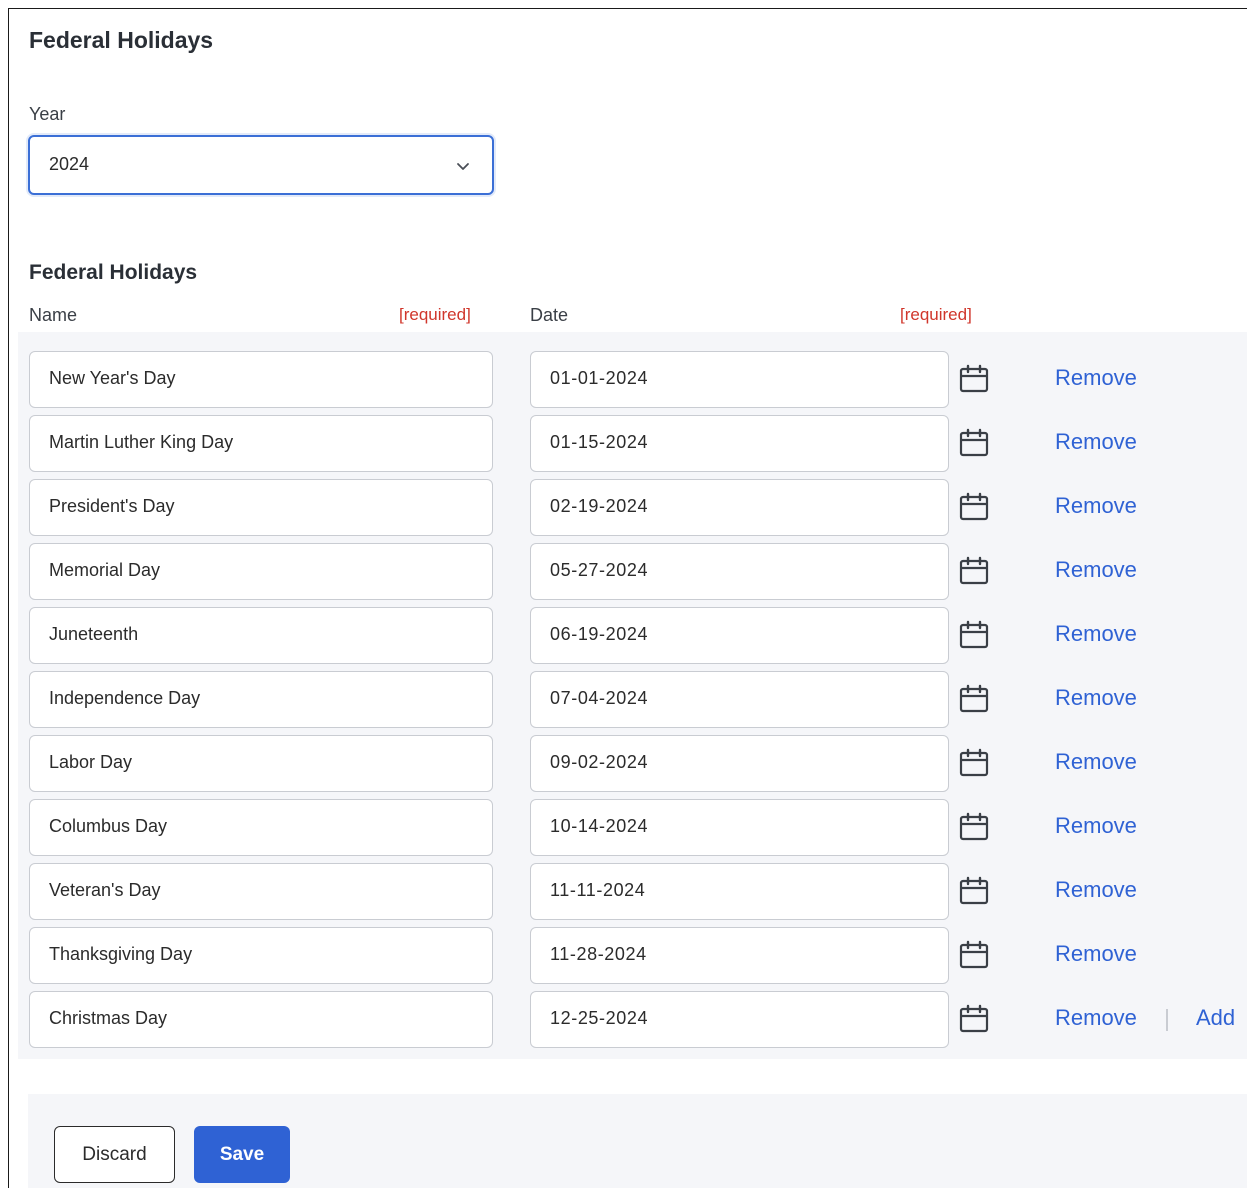 This screenshot has width=1247, height=1188. What do you see at coordinates (261, 827) in the screenshot?
I see `holiday-name-input: Columbus Day` at bounding box center [261, 827].